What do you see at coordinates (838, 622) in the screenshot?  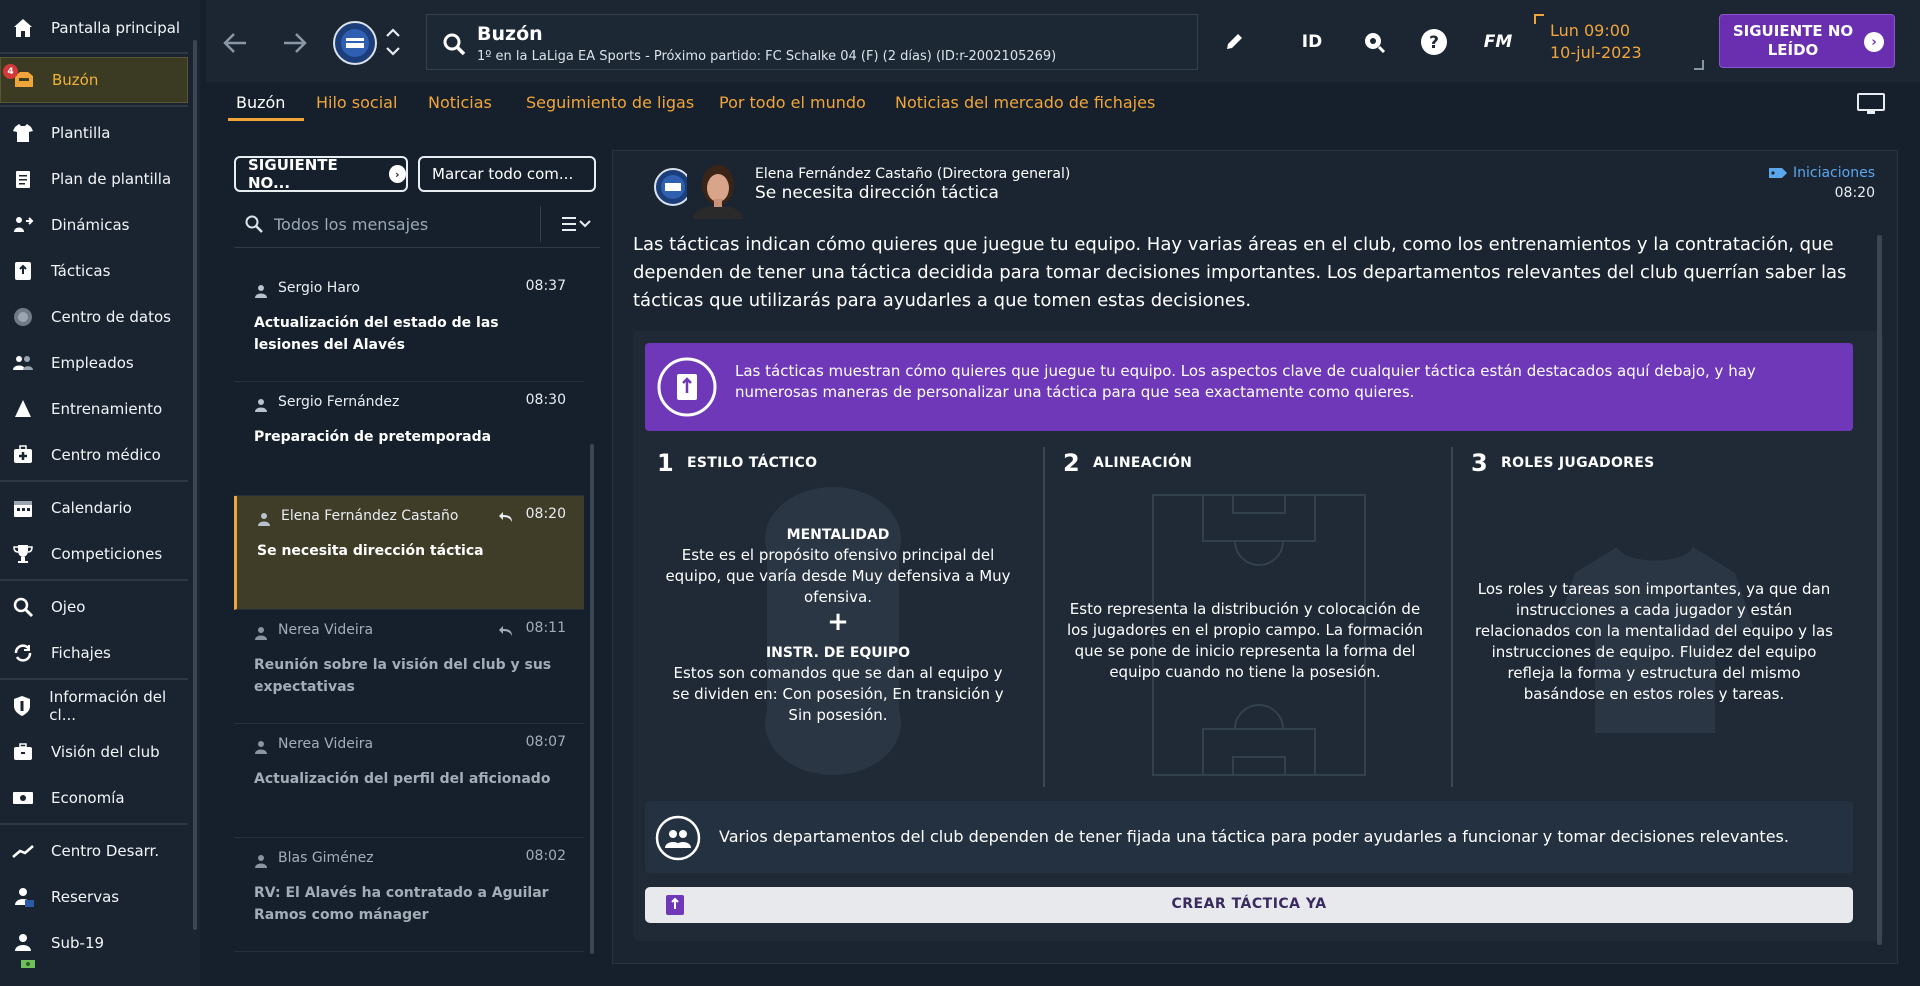 I see `plus-sign: +` at bounding box center [838, 622].